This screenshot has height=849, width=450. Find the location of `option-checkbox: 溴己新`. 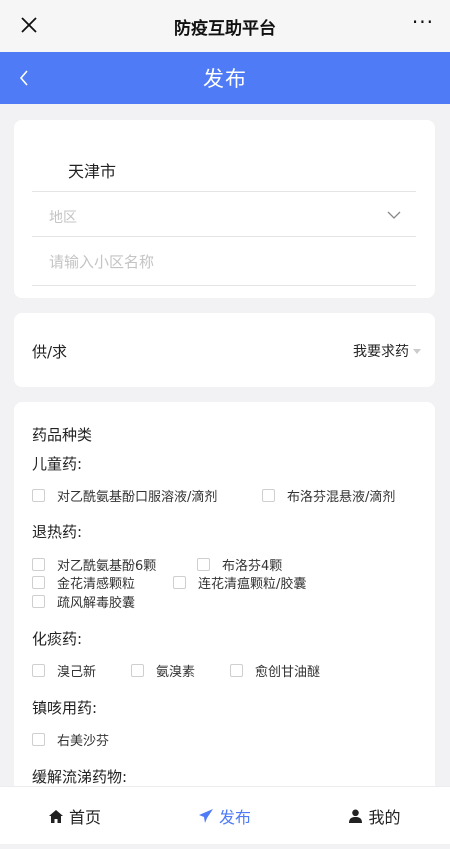

option-checkbox: 溴己新 is located at coordinates (64, 670).